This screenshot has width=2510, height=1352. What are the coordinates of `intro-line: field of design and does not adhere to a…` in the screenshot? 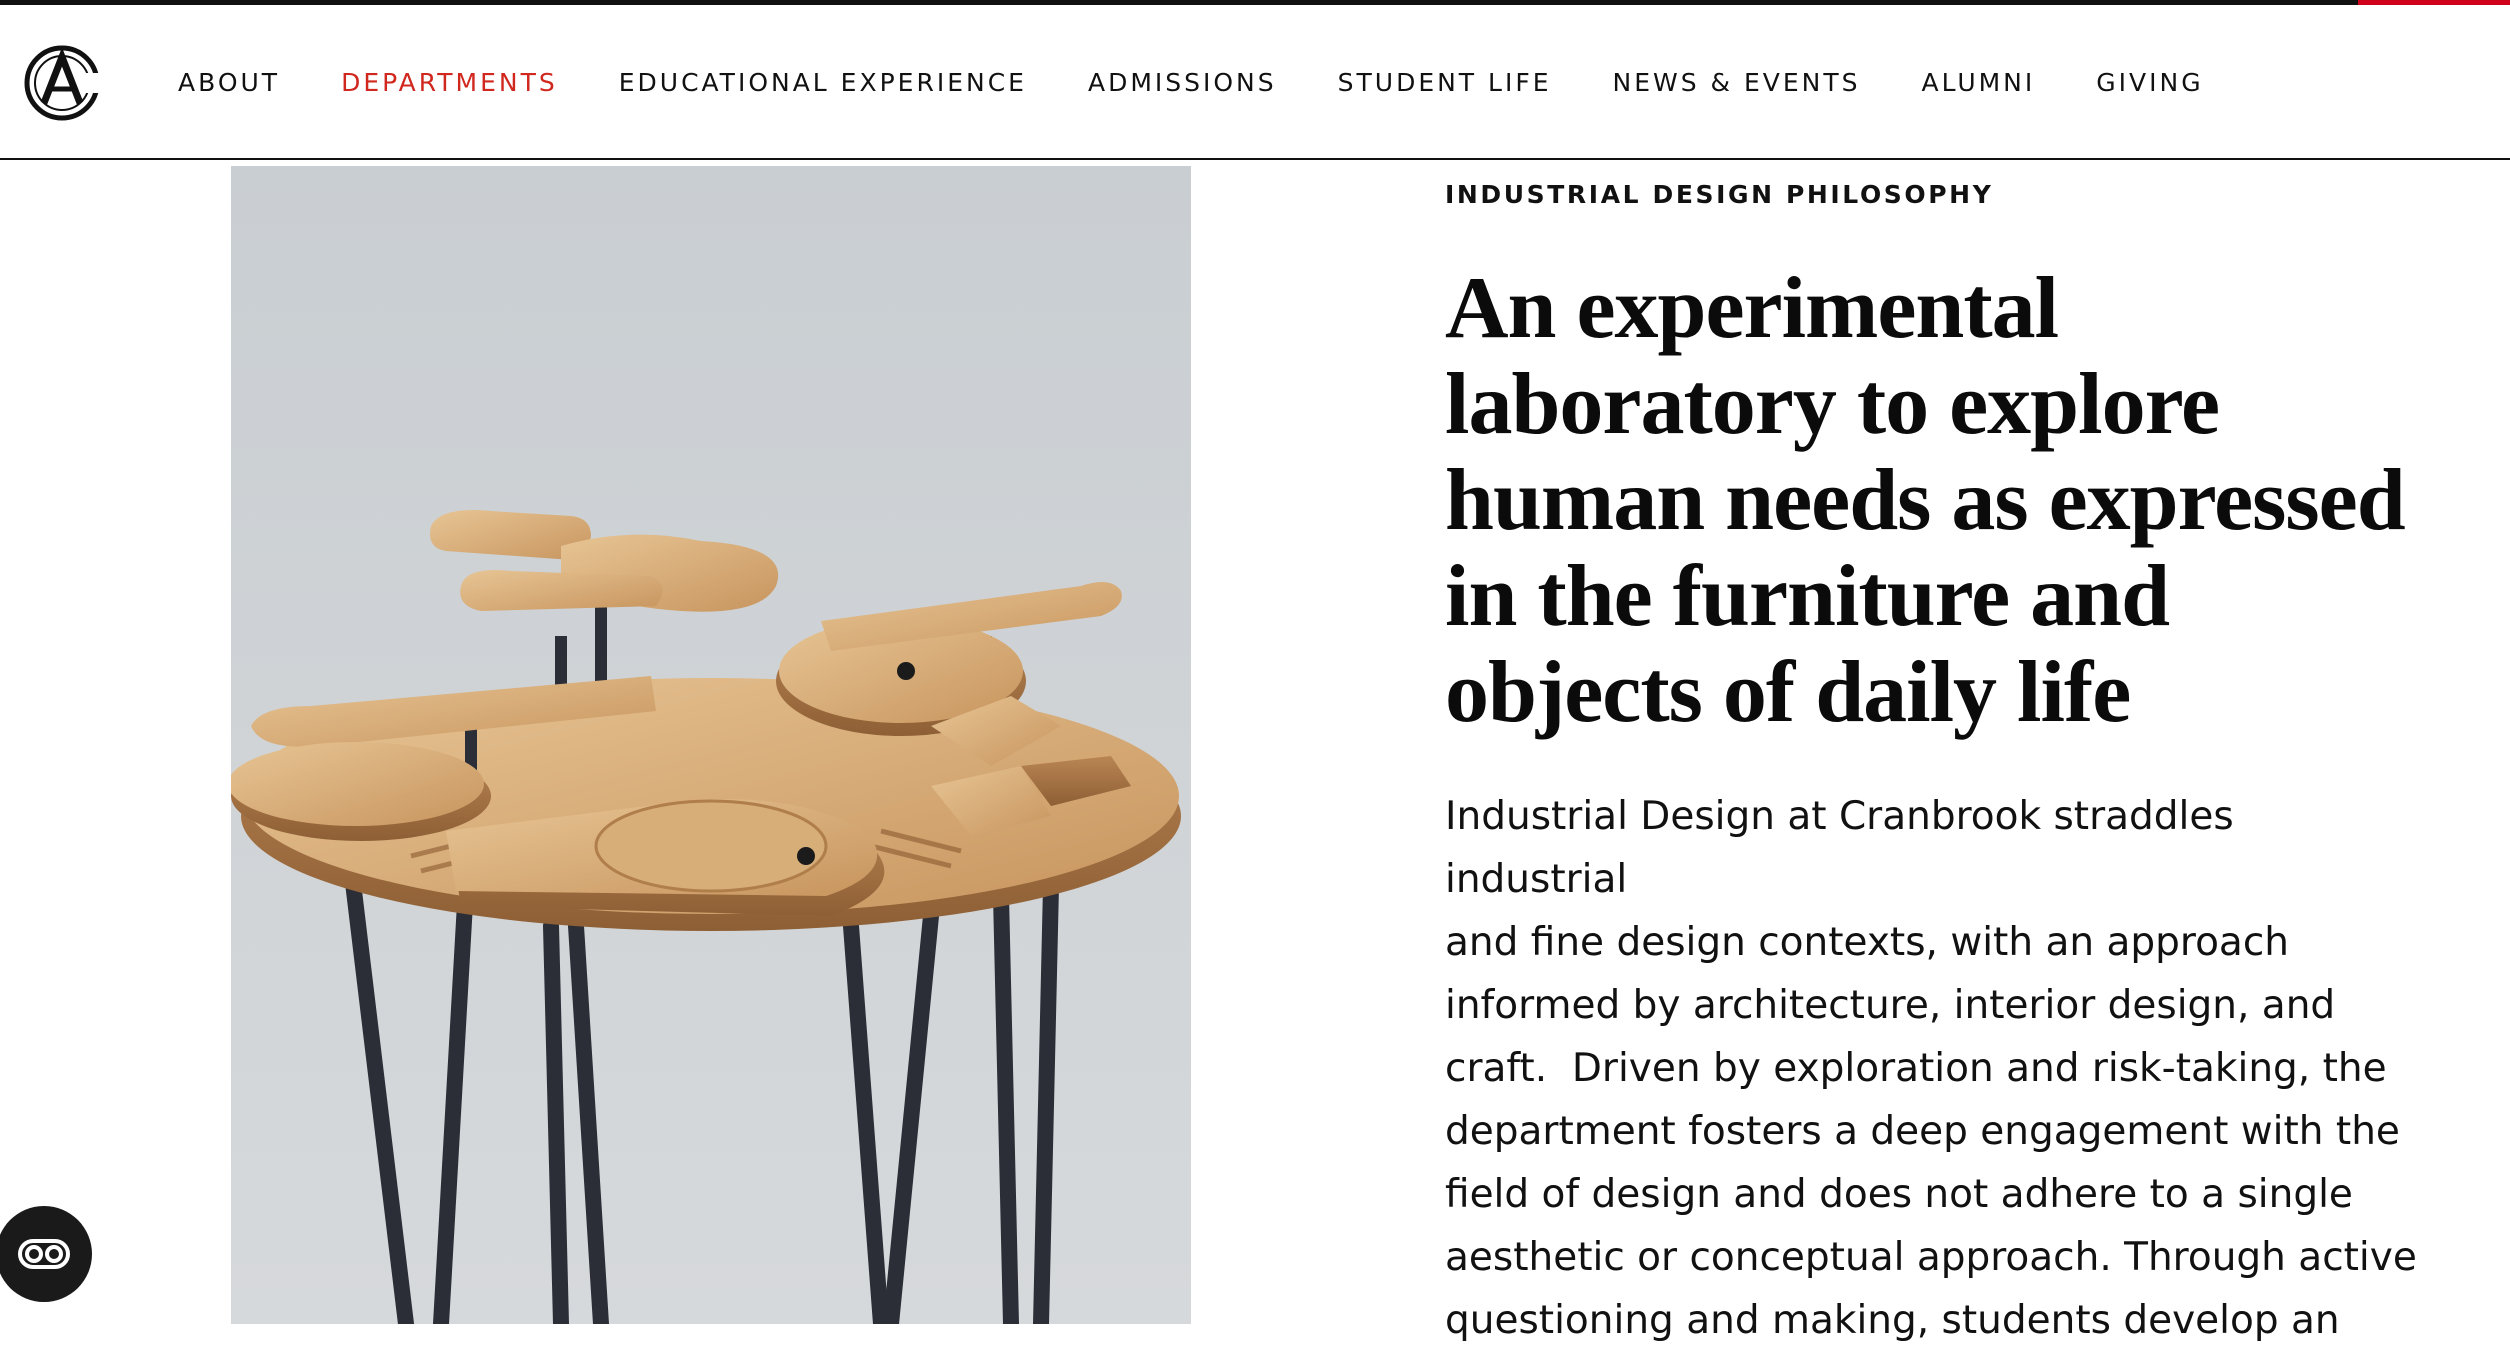 It's located at (1899, 1194).